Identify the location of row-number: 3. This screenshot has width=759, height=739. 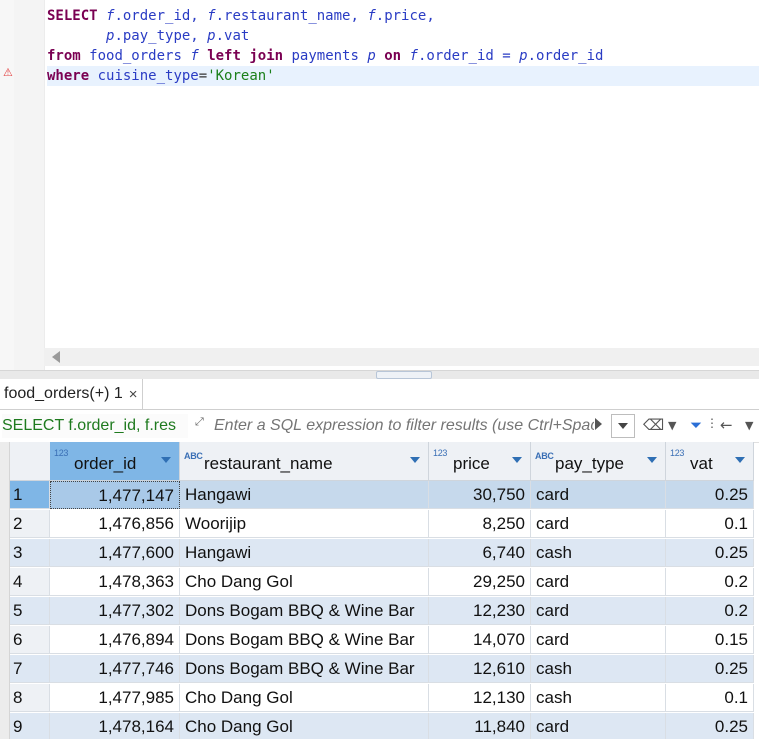
(30, 553).